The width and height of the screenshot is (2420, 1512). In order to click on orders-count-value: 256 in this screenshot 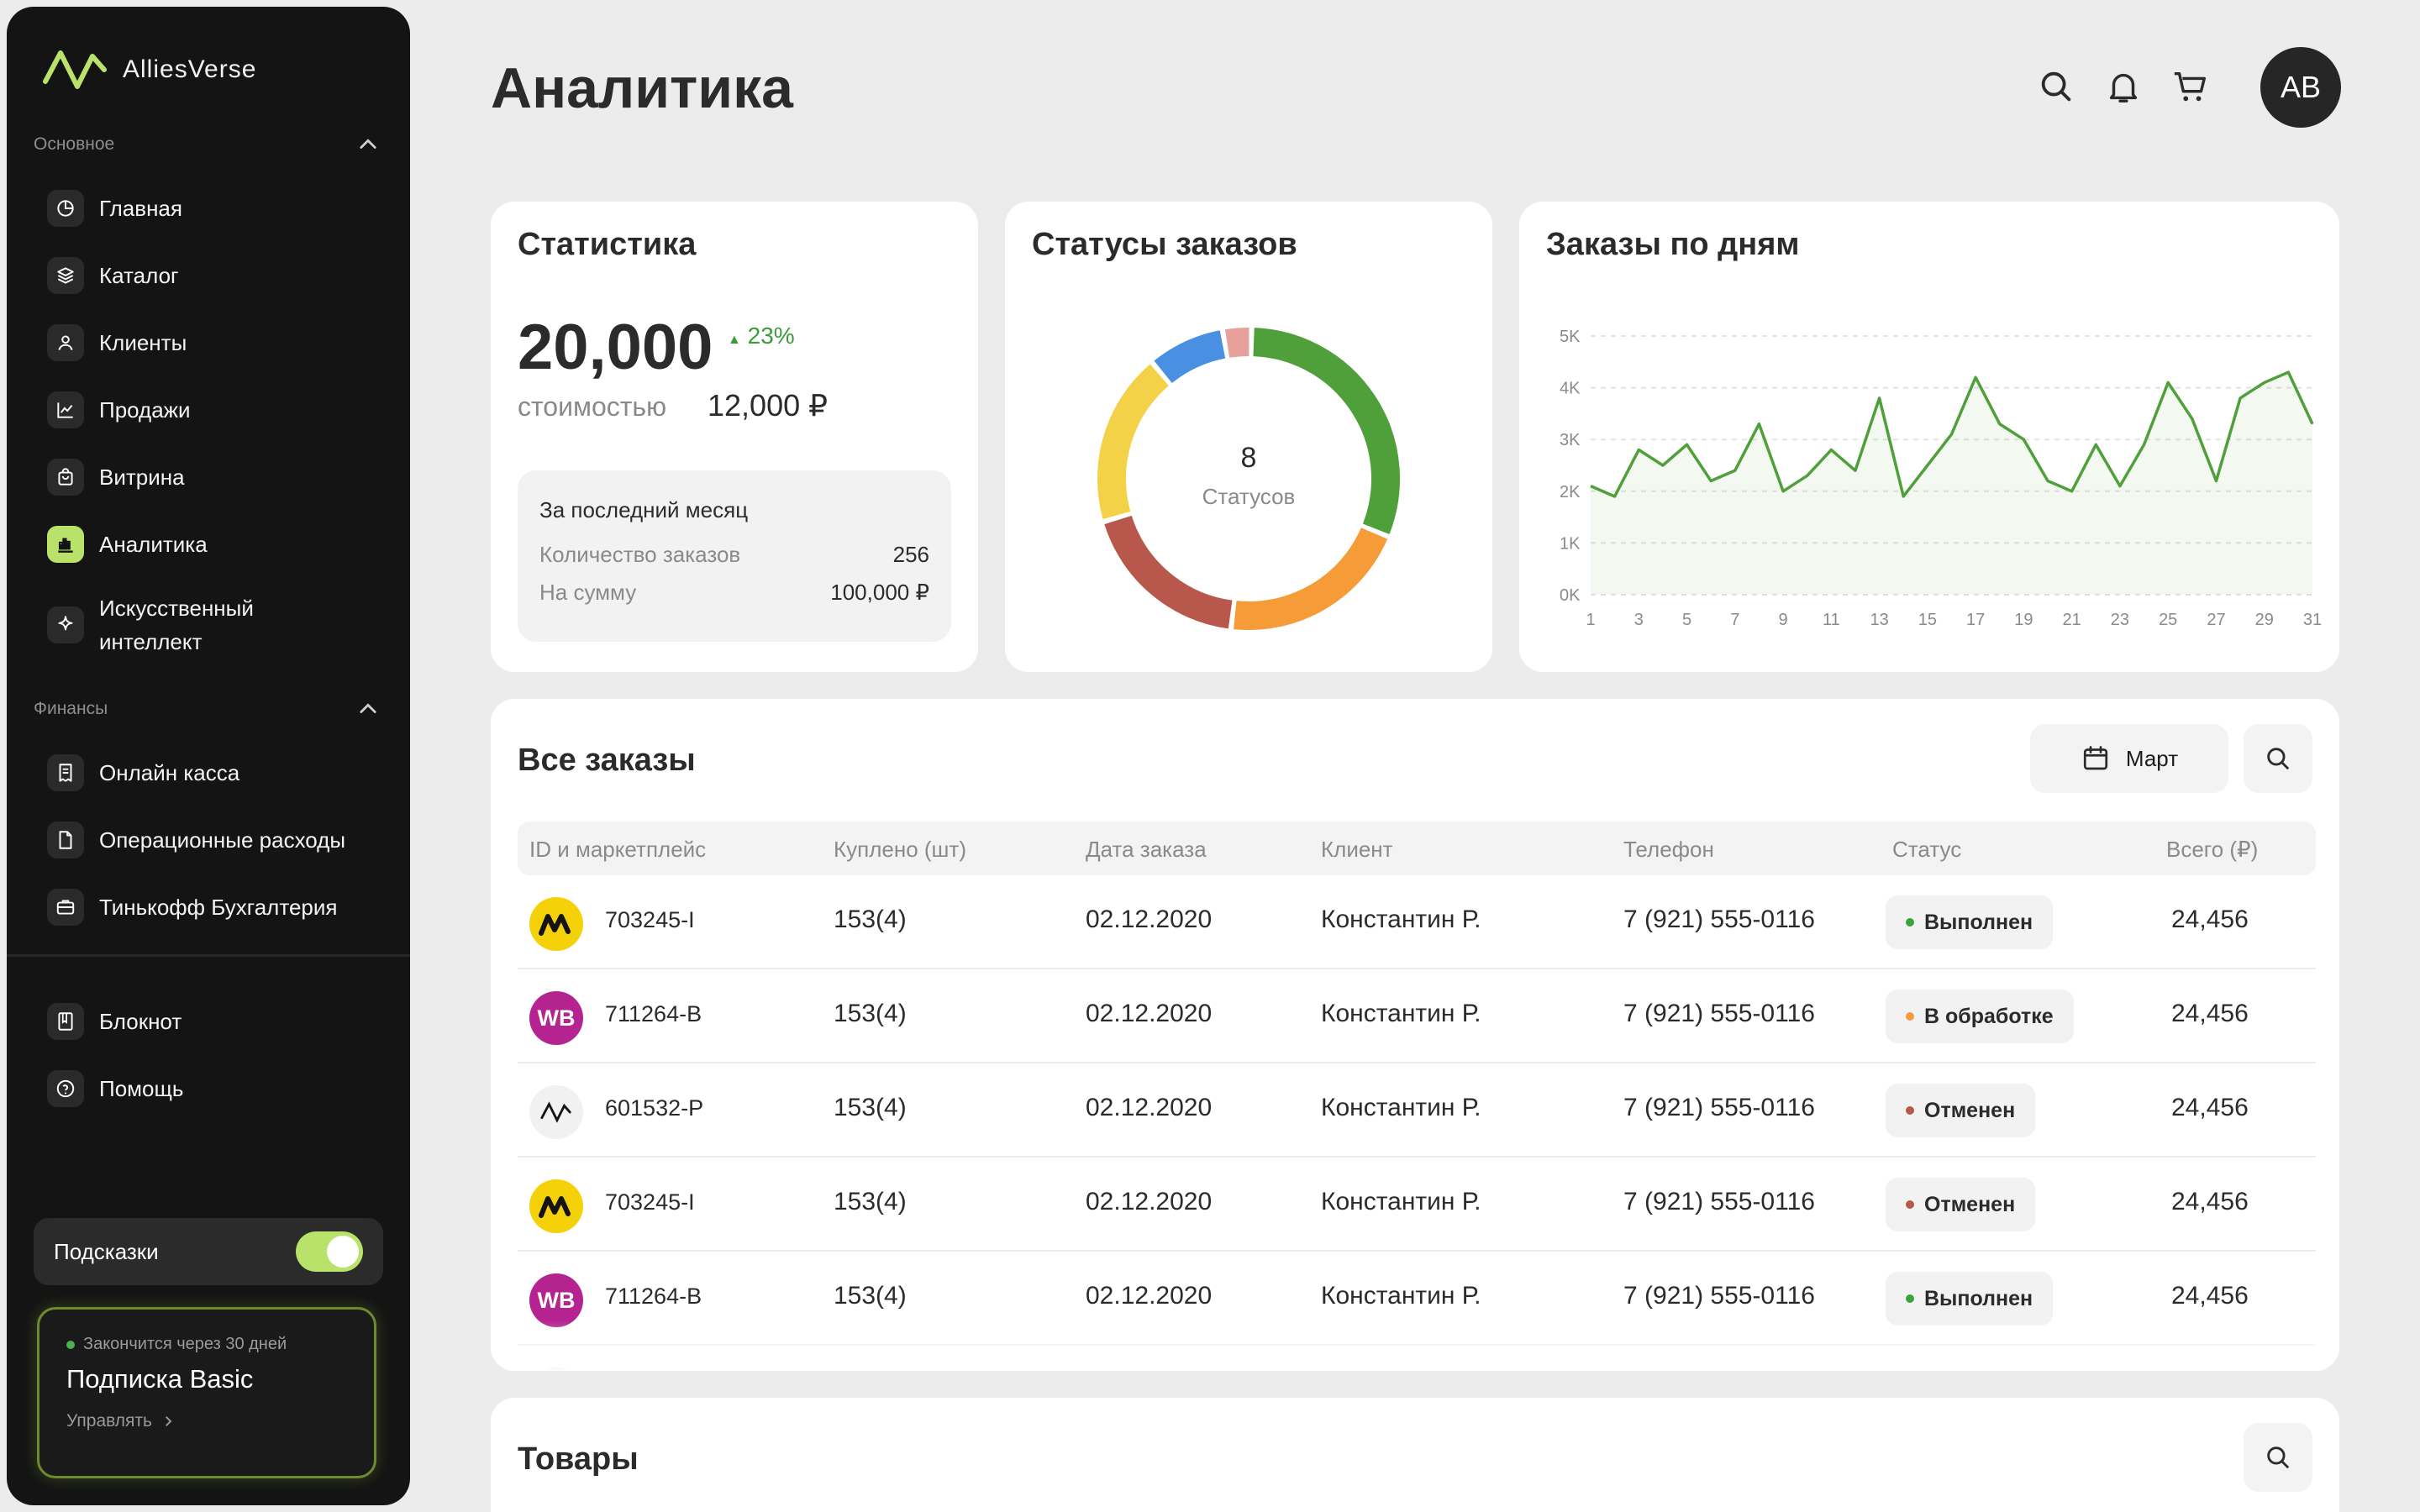, I will do `click(910, 554)`.